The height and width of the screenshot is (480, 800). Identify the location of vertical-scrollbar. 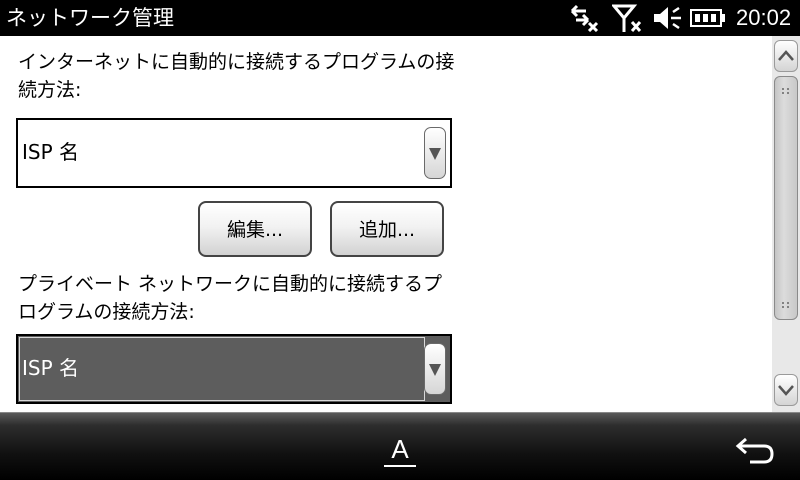
(786, 224).